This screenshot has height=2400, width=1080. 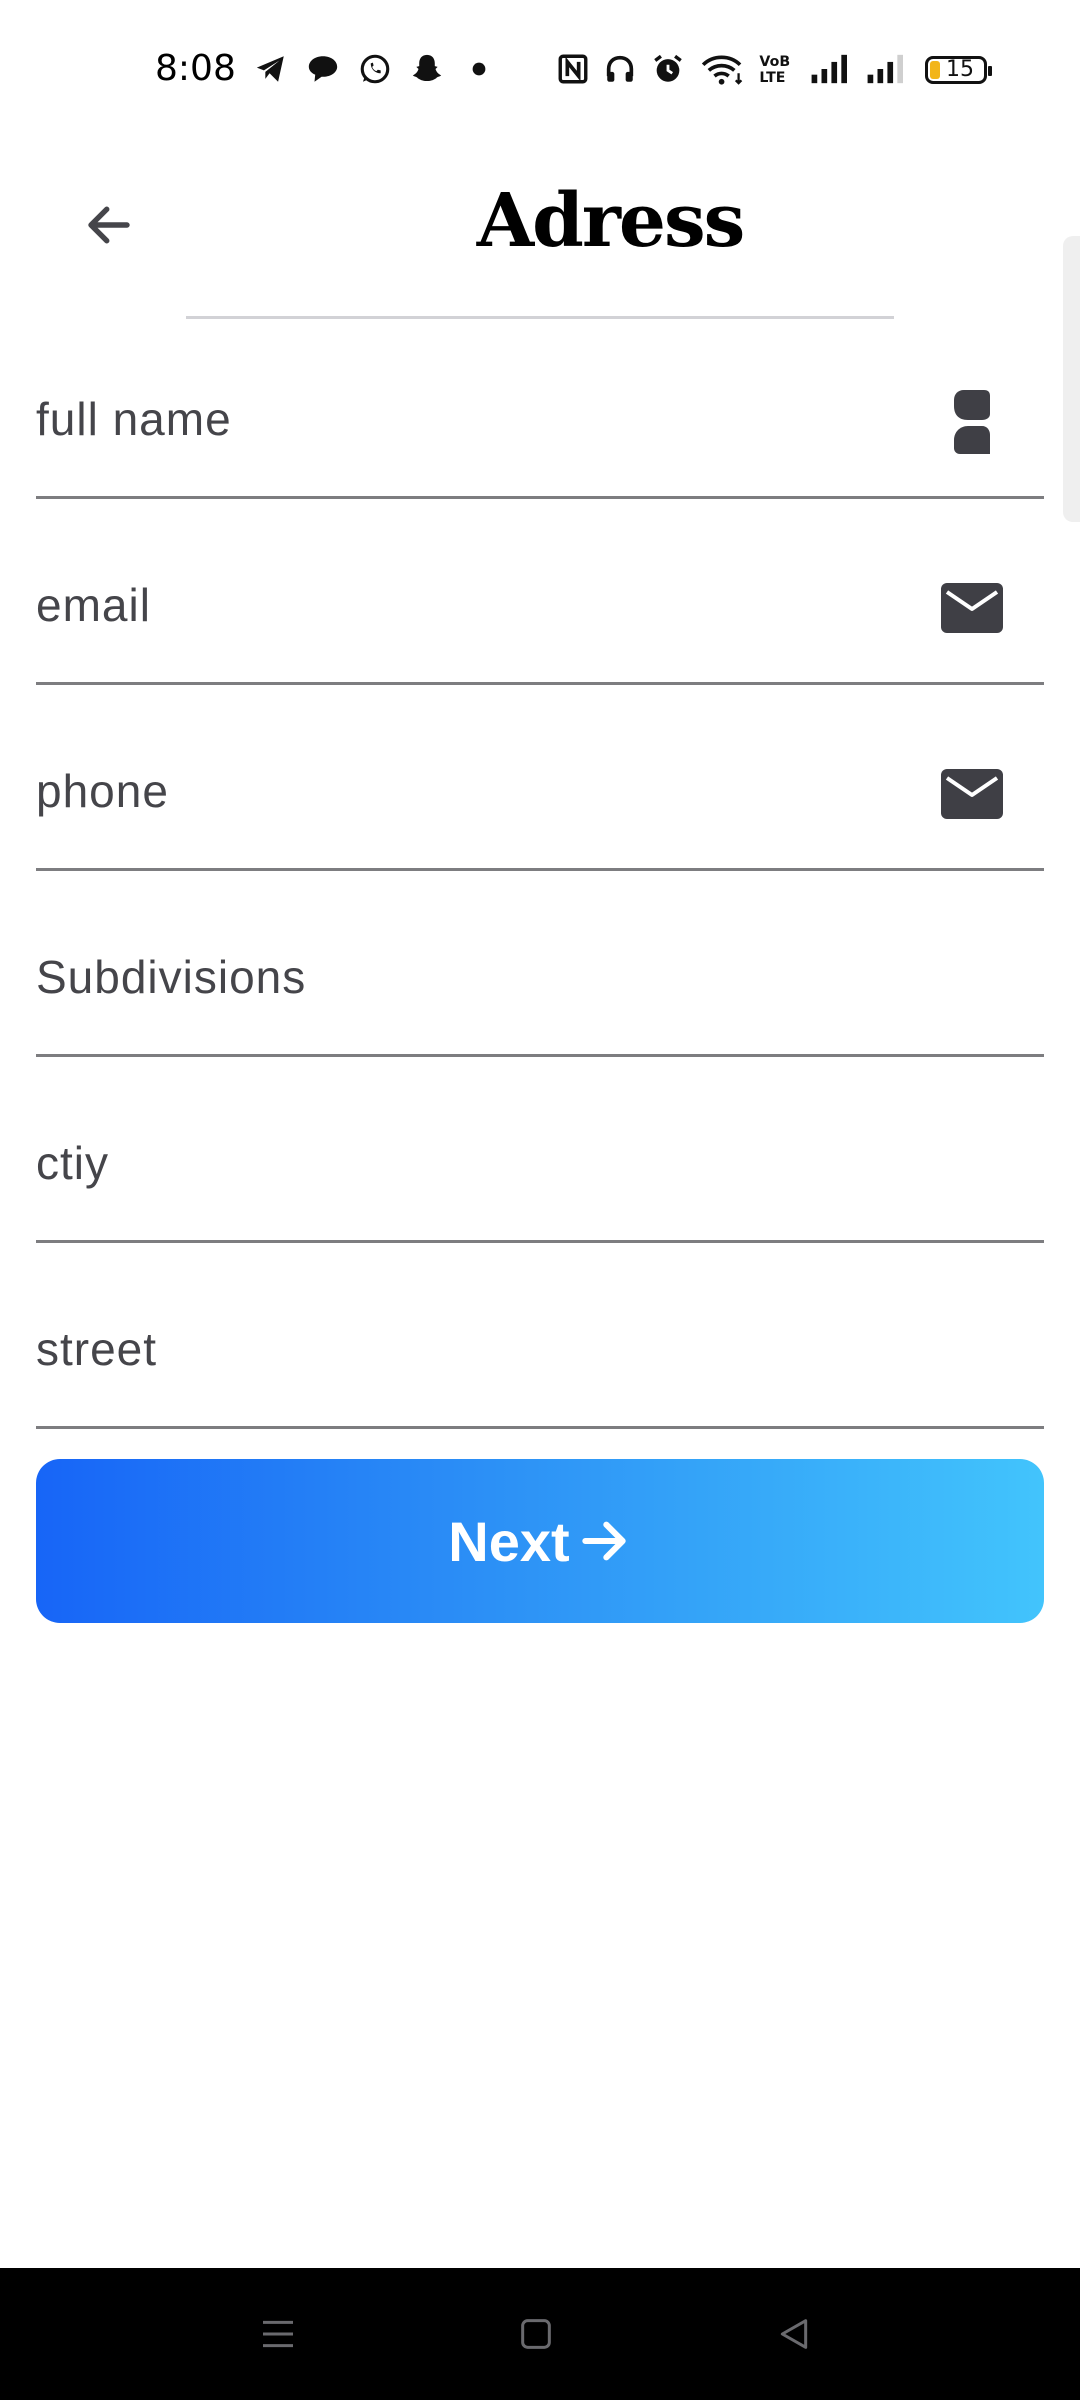 I want to click on home-icon, so click(x=536, y=2334).